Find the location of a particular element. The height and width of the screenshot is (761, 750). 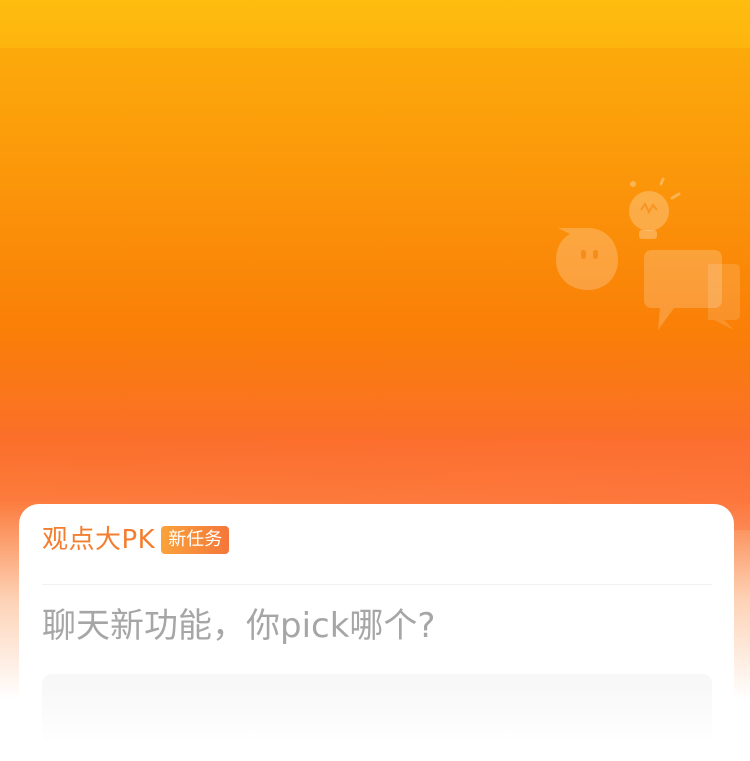

status-band is located at coordinates (375, 24).